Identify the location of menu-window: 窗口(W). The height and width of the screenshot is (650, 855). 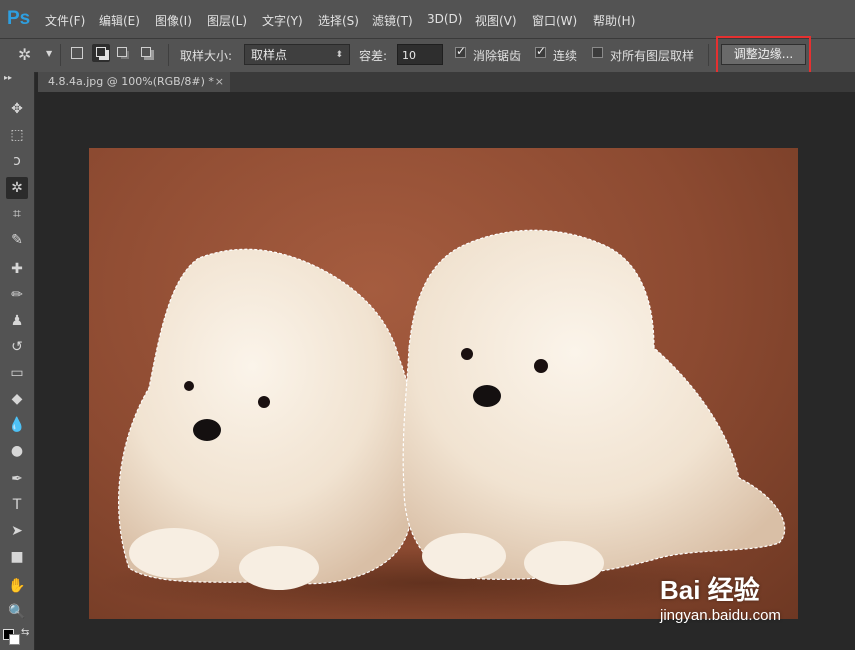
(554, 20).